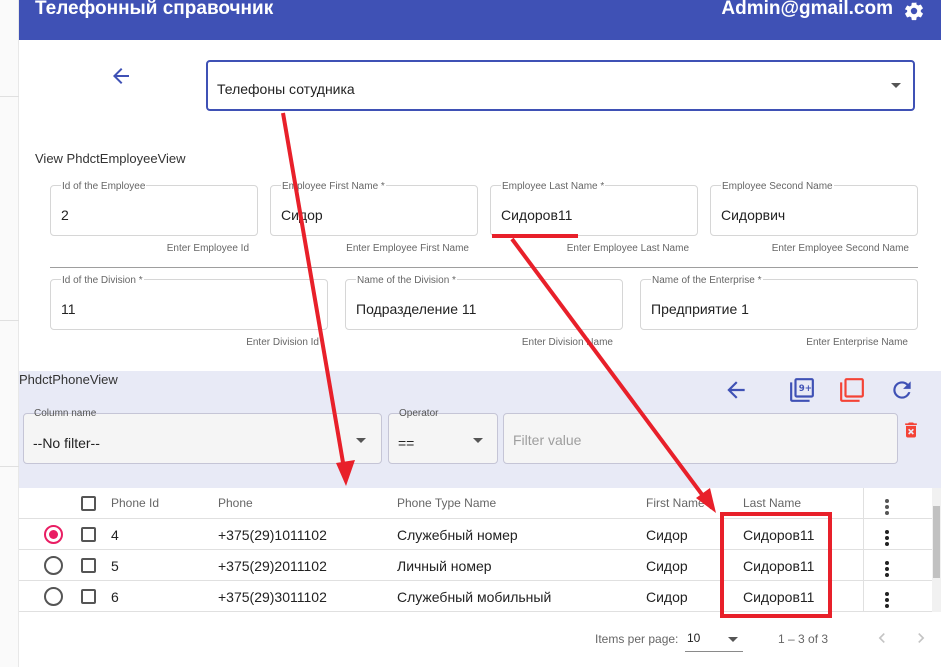 The width and height of the screenshot is (941, 667). What do you see at coordinates (553, 186) in the screenshot?
I see `employee-last-name-label: Employee Last Name *` at bounding box center [553, 186].